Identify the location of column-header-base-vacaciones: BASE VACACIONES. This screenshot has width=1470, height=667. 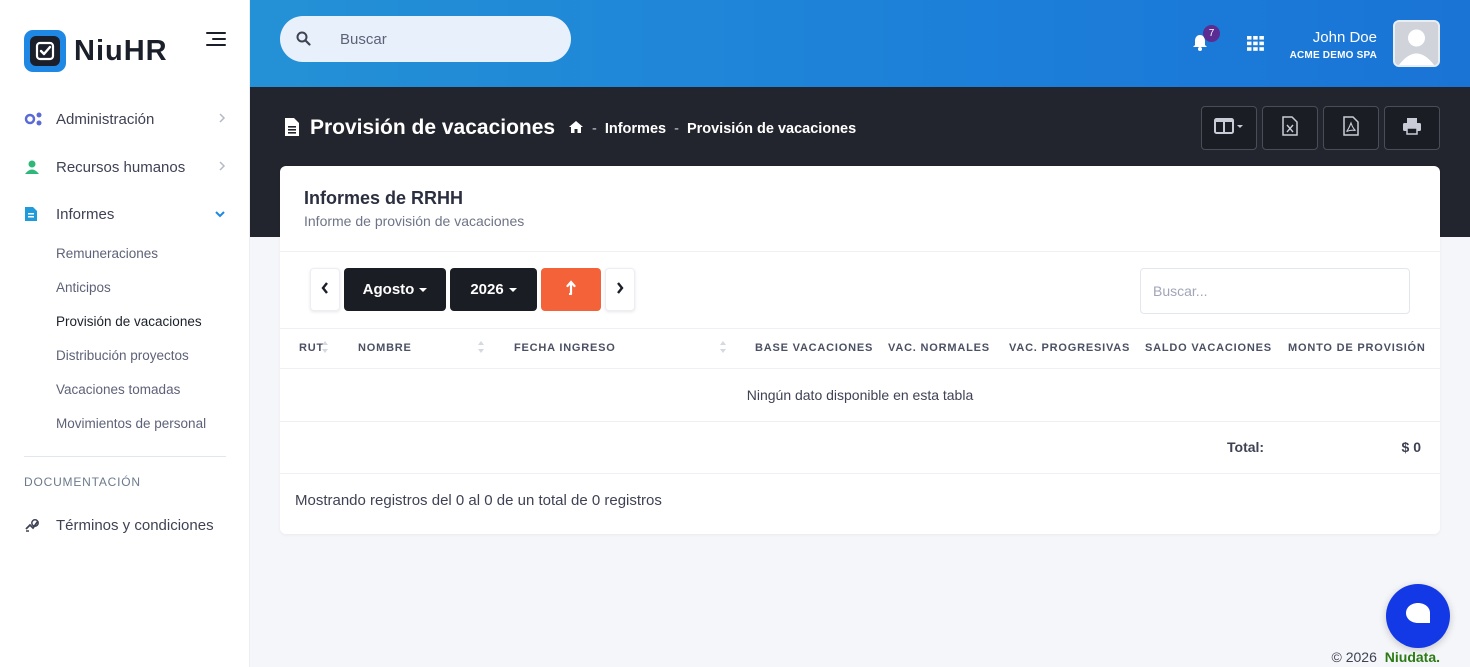
(814, 348).